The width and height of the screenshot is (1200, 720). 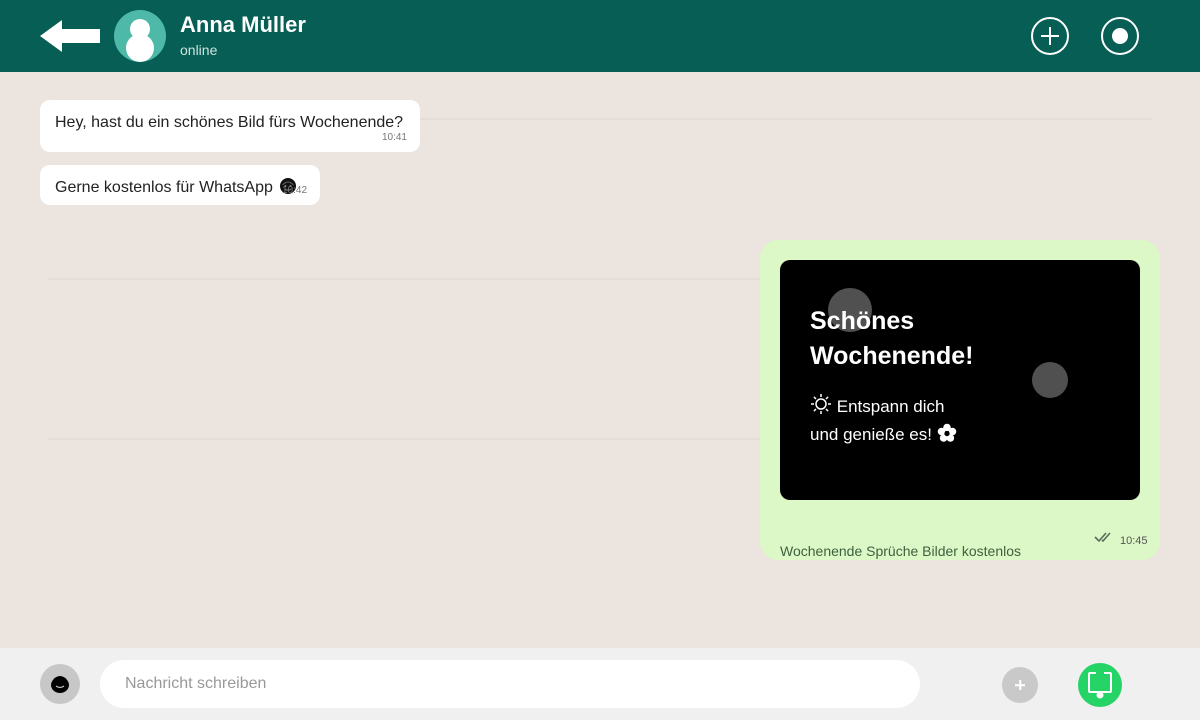 I want to click on person-icon, so click(x=140, y=40).